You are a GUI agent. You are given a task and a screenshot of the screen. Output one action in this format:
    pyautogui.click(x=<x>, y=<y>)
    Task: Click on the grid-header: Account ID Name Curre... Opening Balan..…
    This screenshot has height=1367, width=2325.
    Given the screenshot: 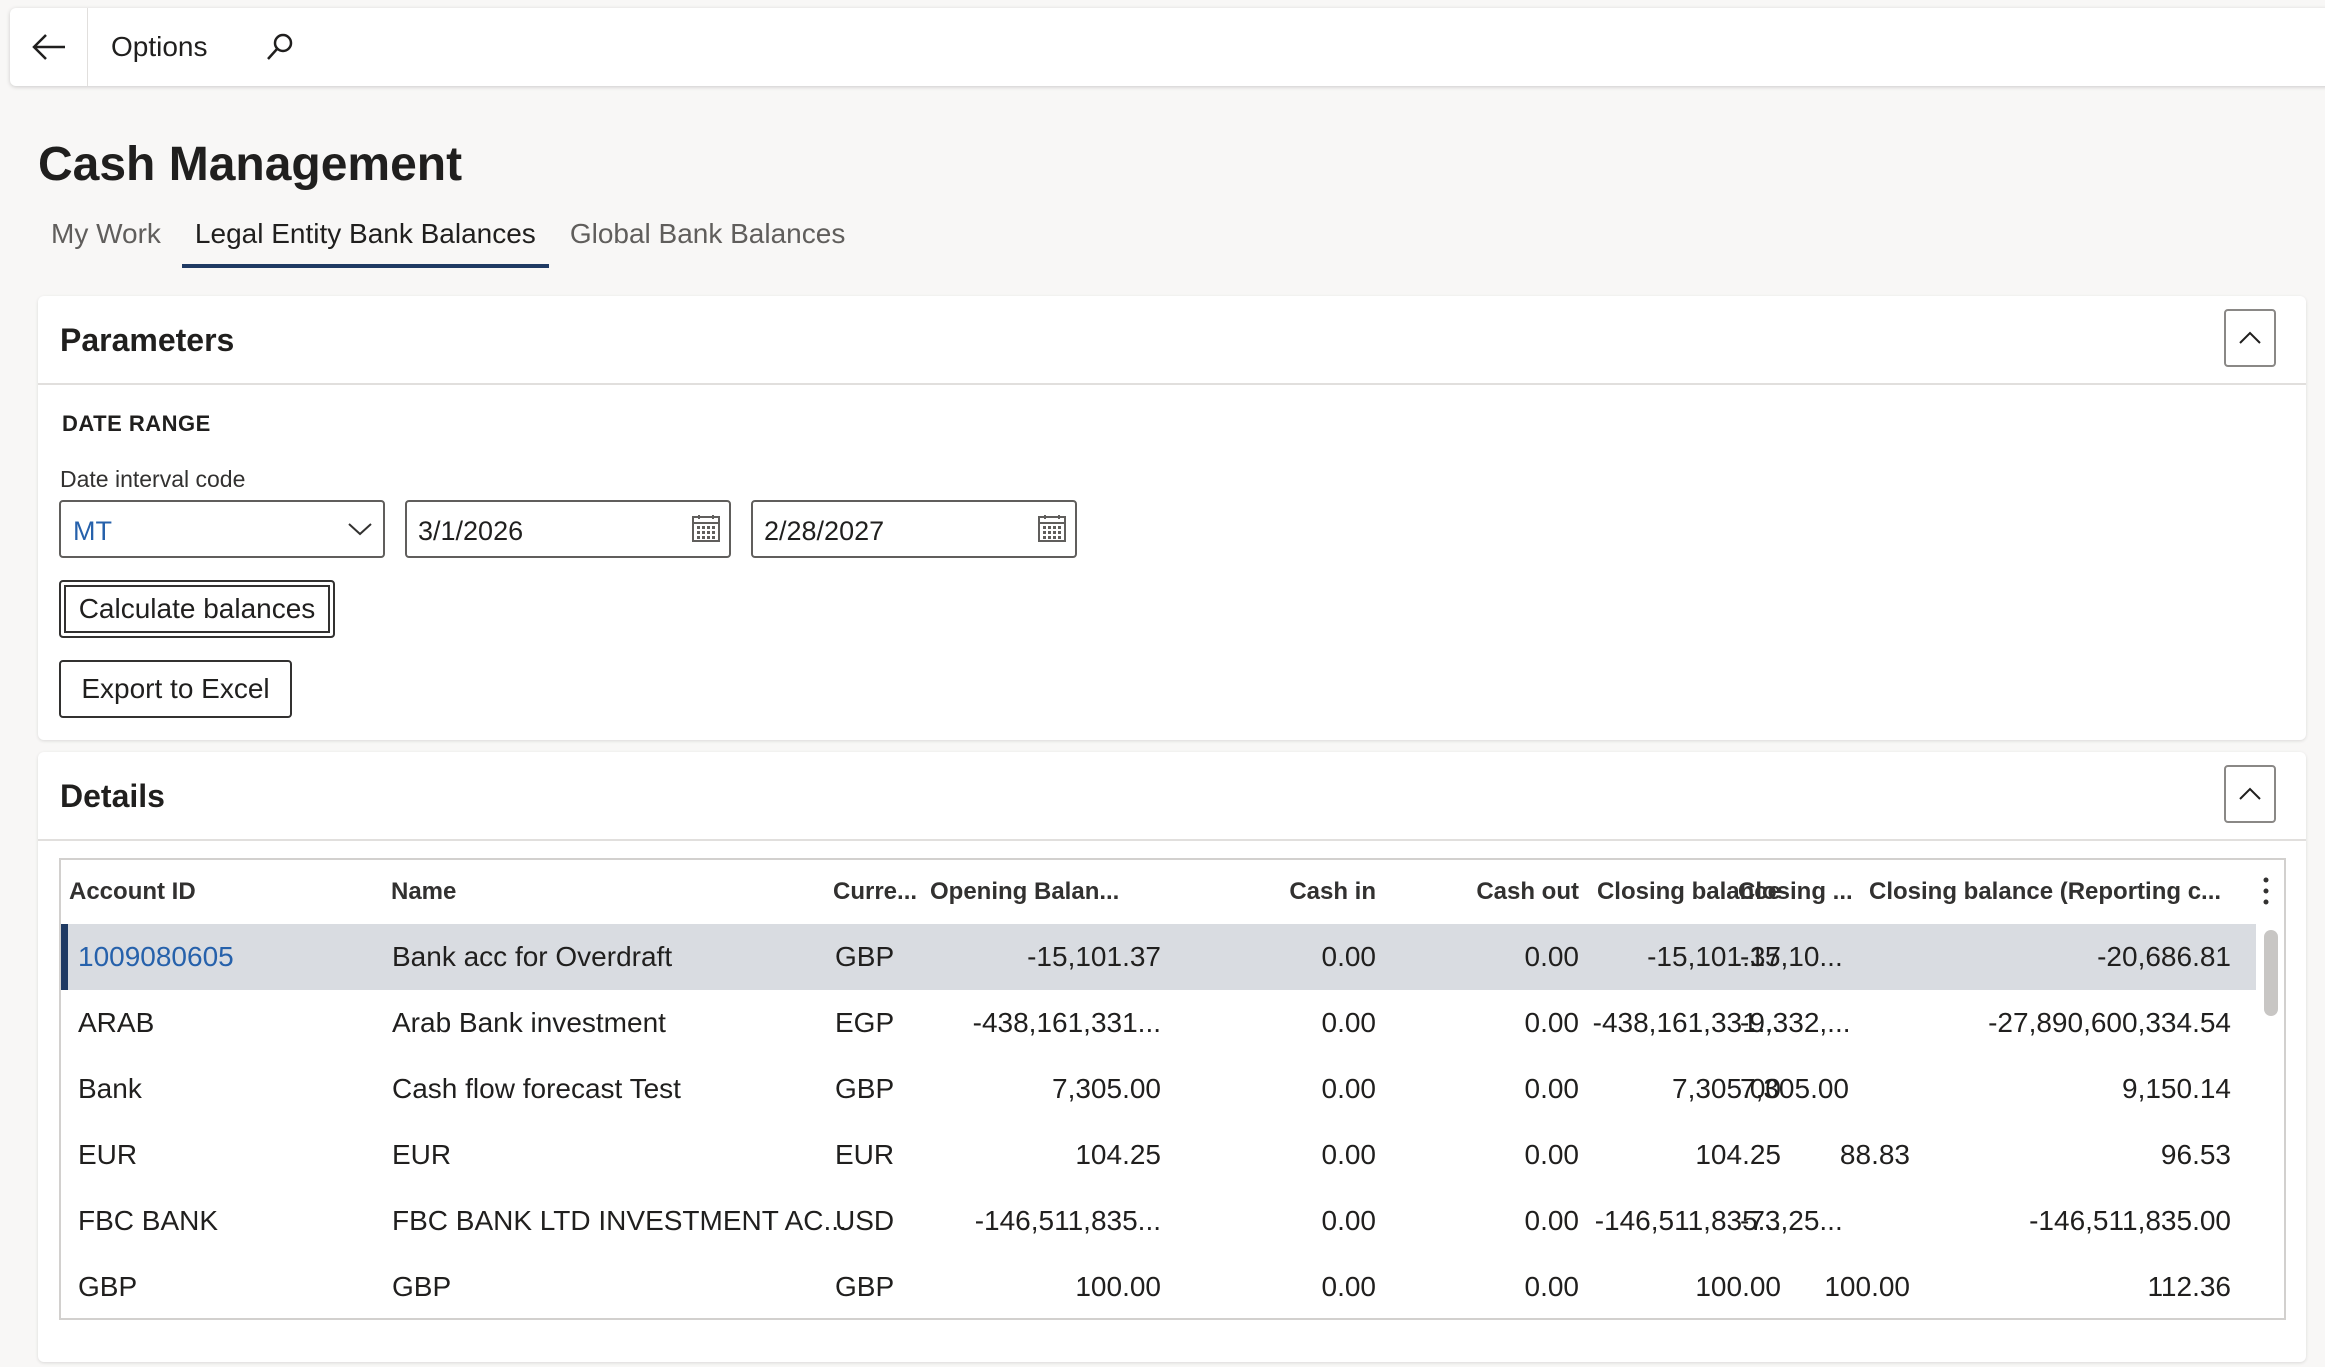 What is the action you would take?
    pyautogui.click(x=1172, y=892)
    